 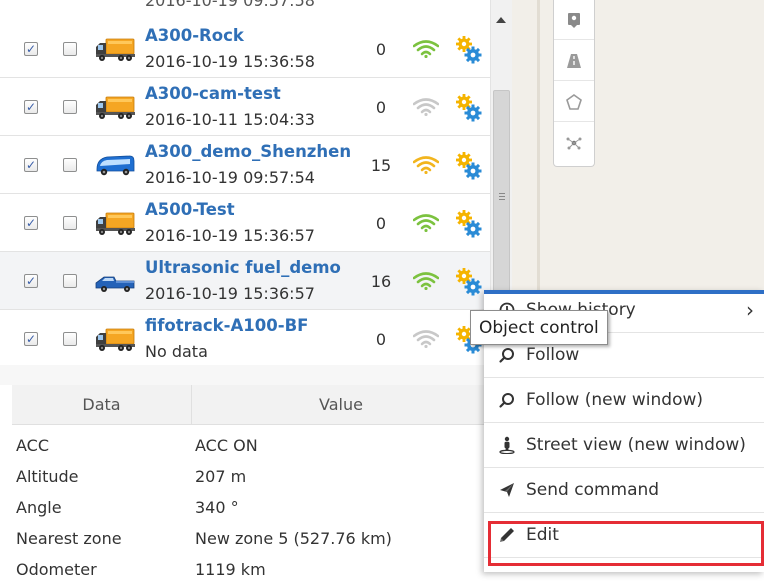 I want to click on chevron-right-icon: ›, so click(x=750, y=310).